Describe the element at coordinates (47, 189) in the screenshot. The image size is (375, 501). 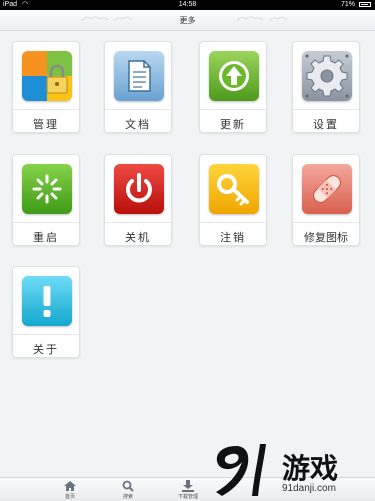
I see `restart-icon` at that location.